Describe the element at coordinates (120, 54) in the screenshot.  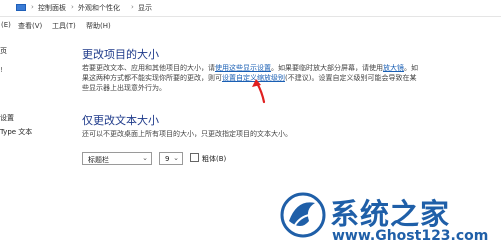
I see `size-section-title: 更改项目的大小` at that location.